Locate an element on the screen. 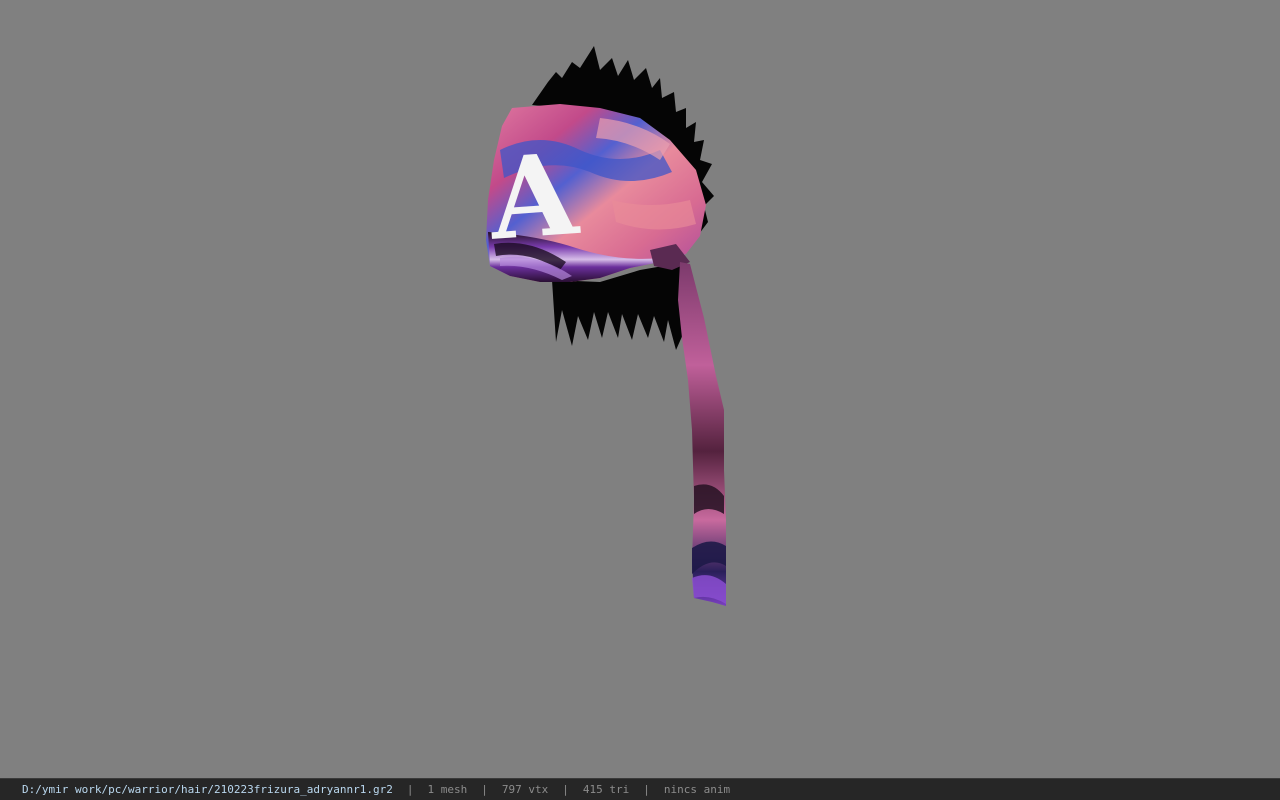  model-render: A is located at coordinates (605, 326).